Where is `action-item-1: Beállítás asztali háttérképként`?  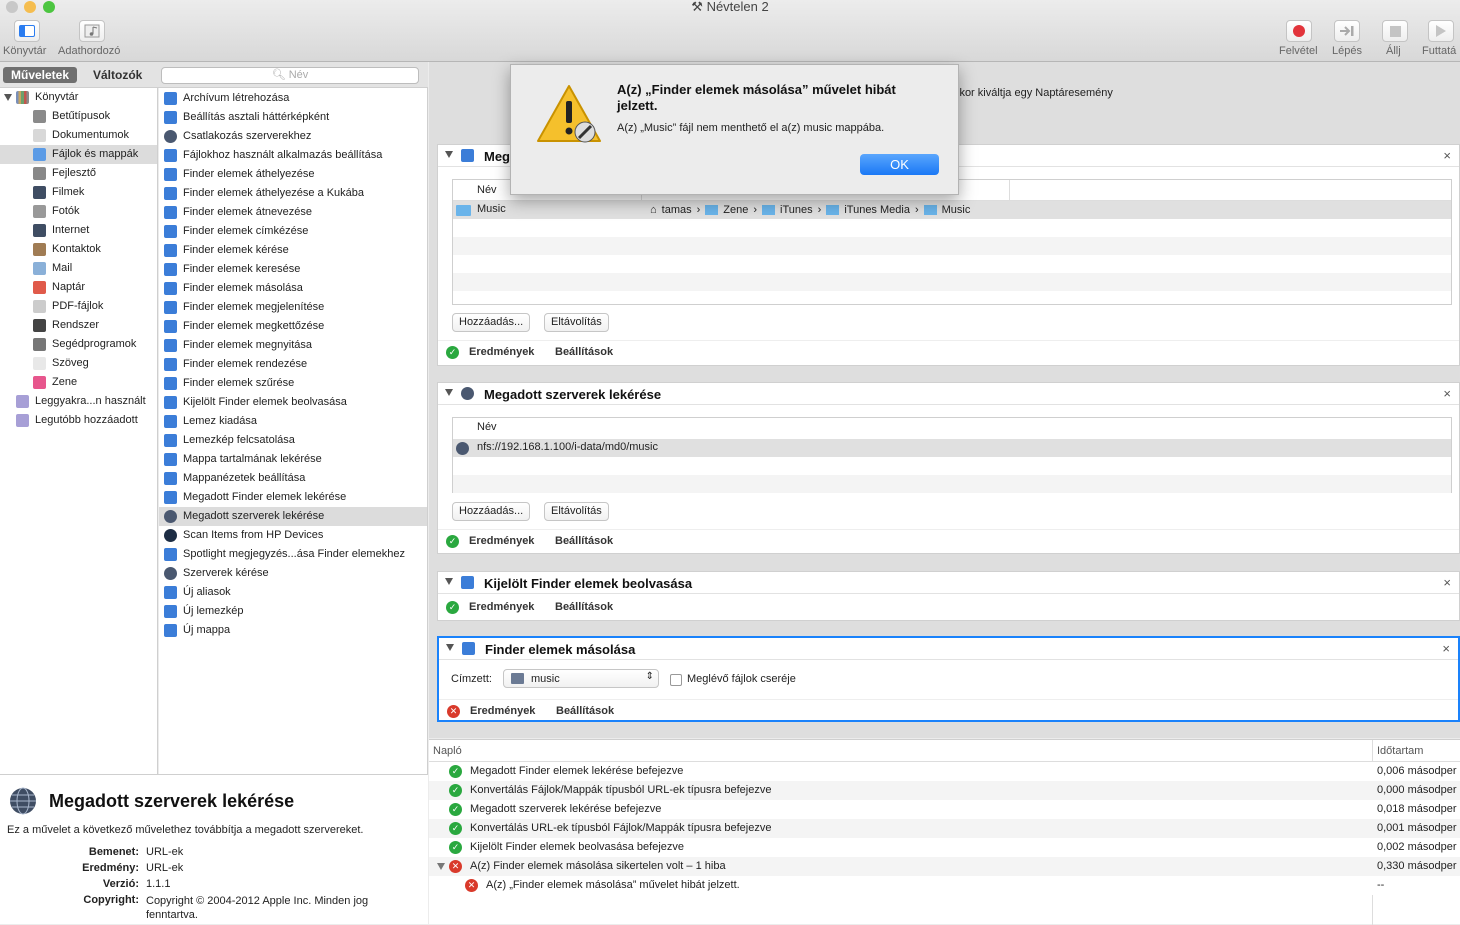
action-item-1: Beállítás asztali háttérképként is located at coordinates (293, 117).